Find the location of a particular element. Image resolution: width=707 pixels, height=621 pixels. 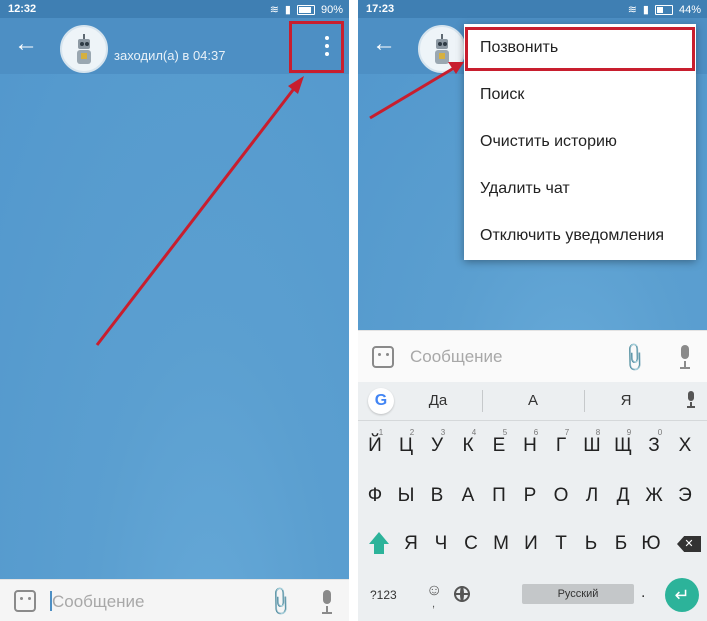

key-6: Т is located at coordinates (561, 544).